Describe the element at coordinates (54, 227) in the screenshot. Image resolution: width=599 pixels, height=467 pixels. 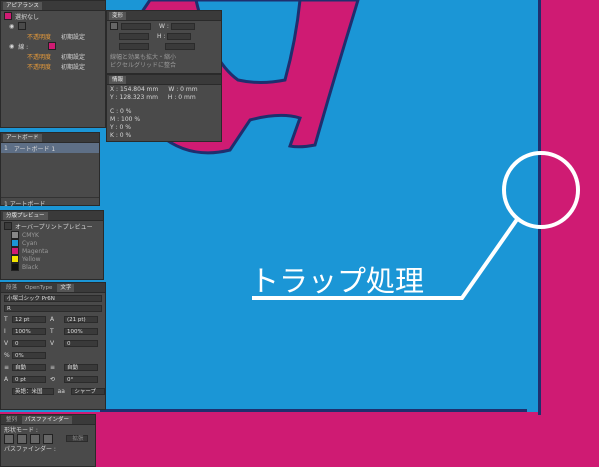
I see `overprint-label: オーバープリントプレビュー` at that location.